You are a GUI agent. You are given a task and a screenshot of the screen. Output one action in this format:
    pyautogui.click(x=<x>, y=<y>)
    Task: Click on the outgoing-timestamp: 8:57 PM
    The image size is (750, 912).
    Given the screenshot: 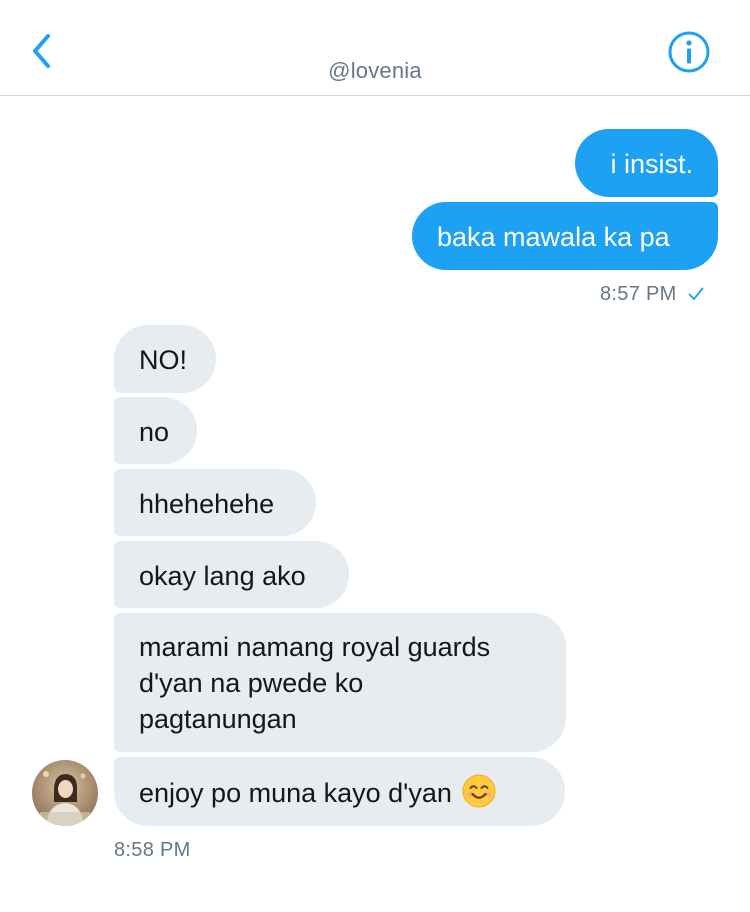 What is the action you would take?
    pyautogui.click(x=652, y=294)
    